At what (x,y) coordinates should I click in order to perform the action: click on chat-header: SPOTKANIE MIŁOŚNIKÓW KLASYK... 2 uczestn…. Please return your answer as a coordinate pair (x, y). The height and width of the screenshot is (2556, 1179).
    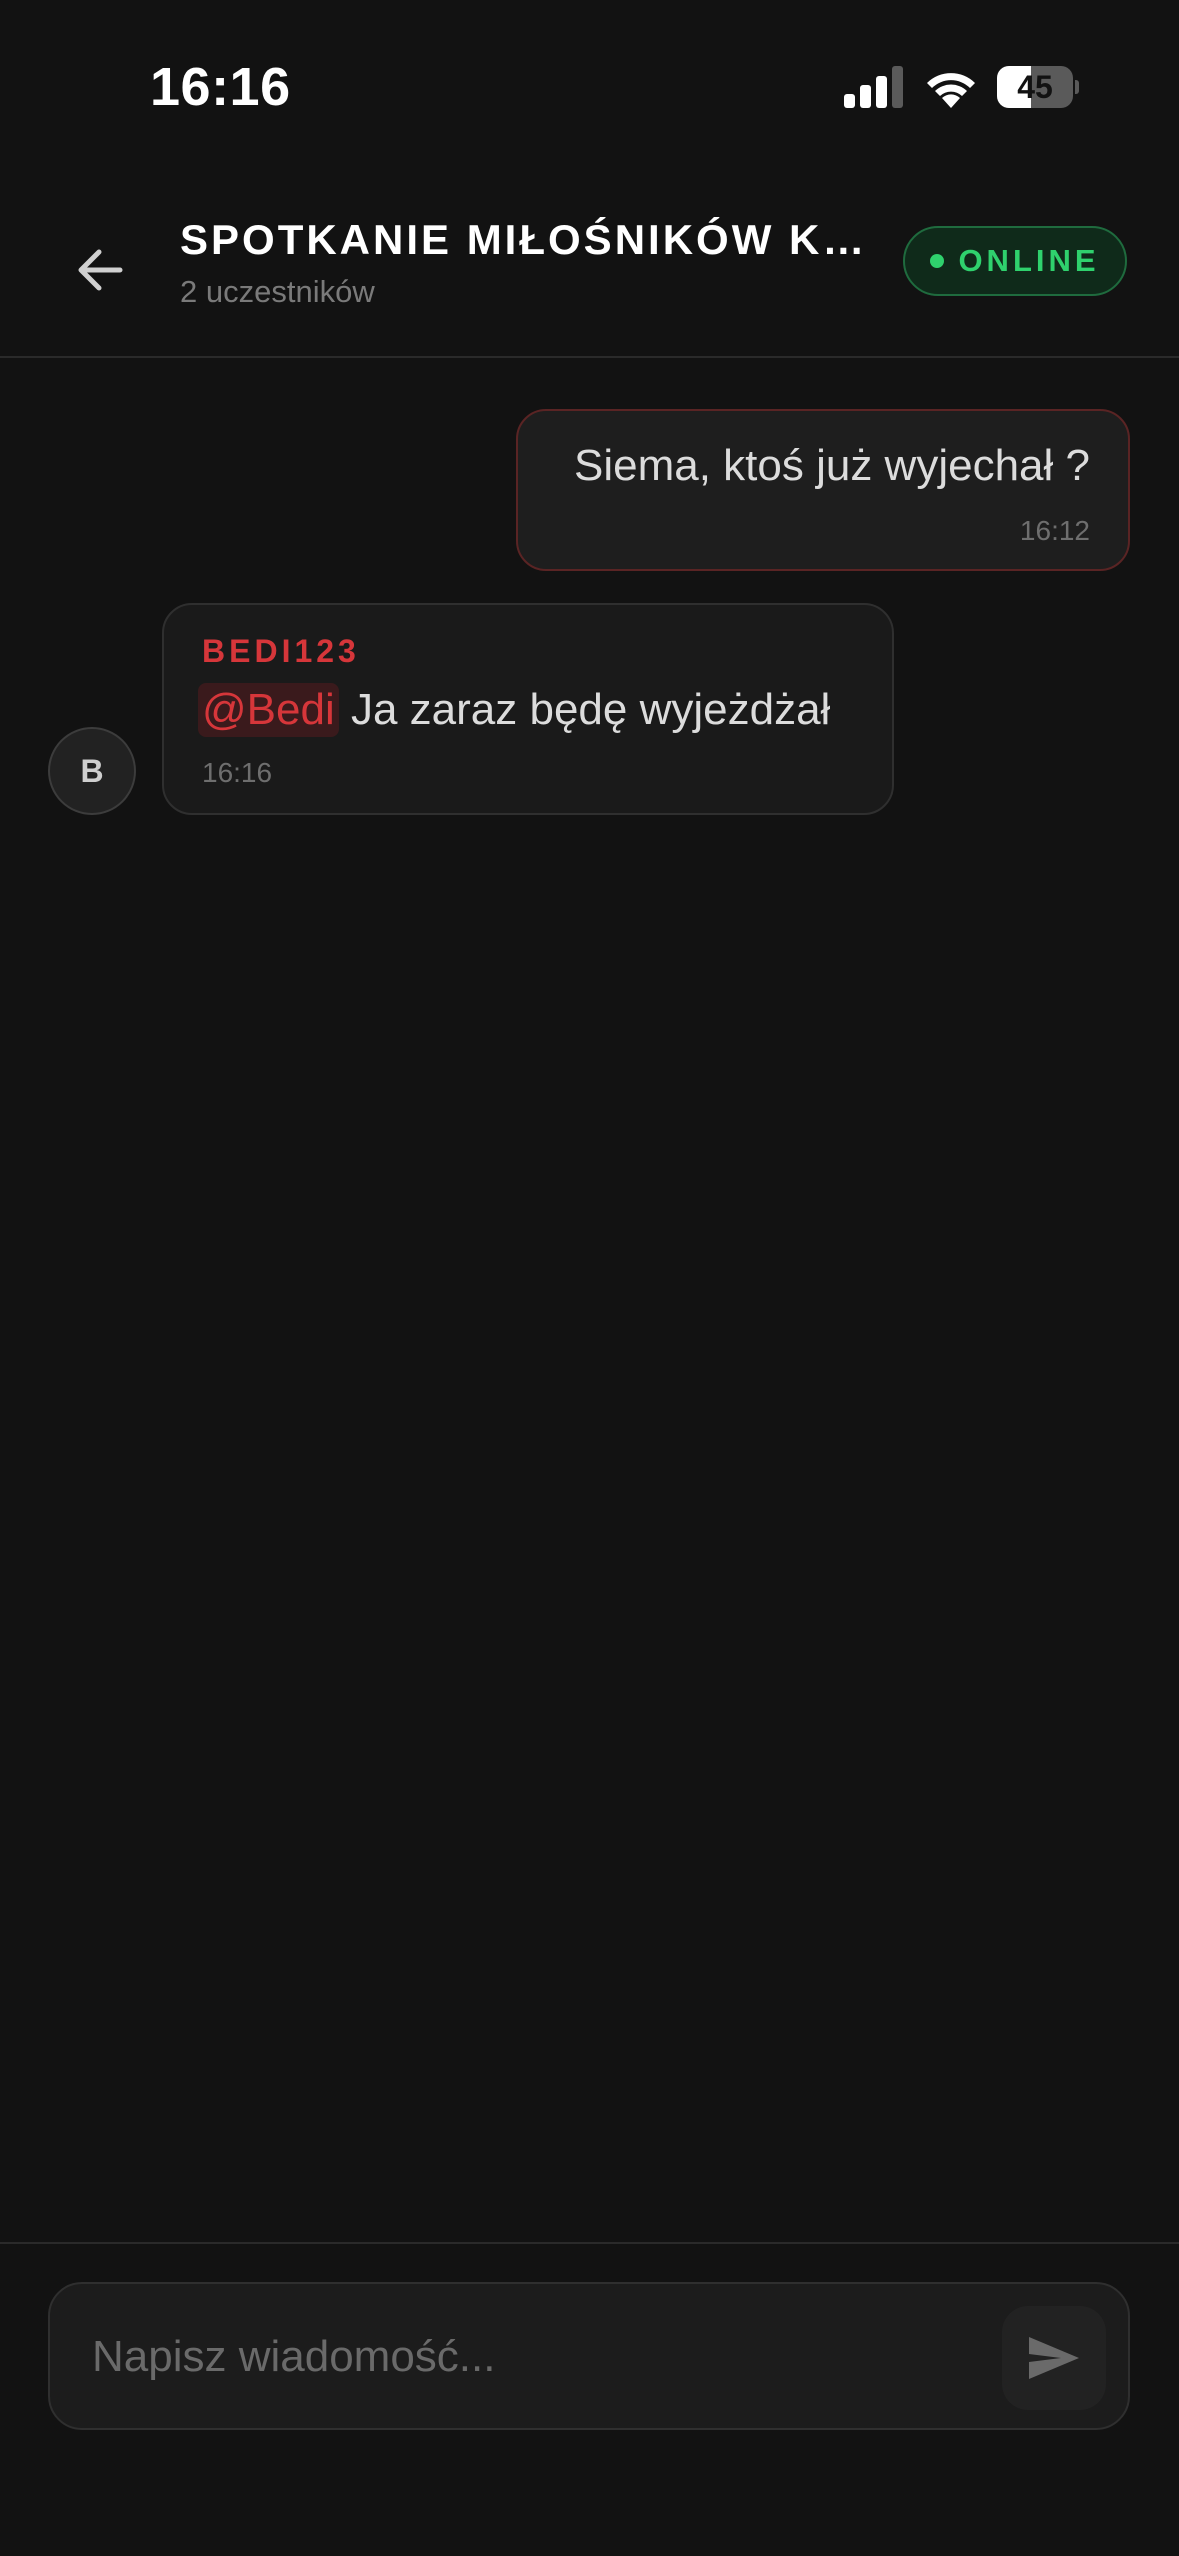
    Looking at the image, I should click on (589, 274).